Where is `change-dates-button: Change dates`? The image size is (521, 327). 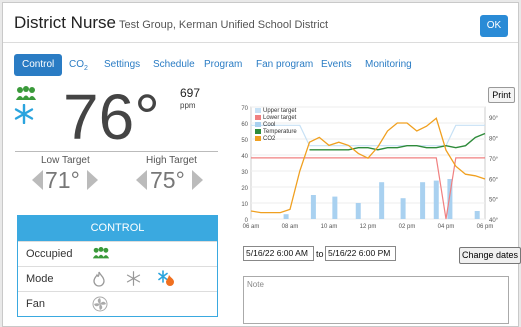 change-dates-button: Change dates is located at coordinates (490, 255).